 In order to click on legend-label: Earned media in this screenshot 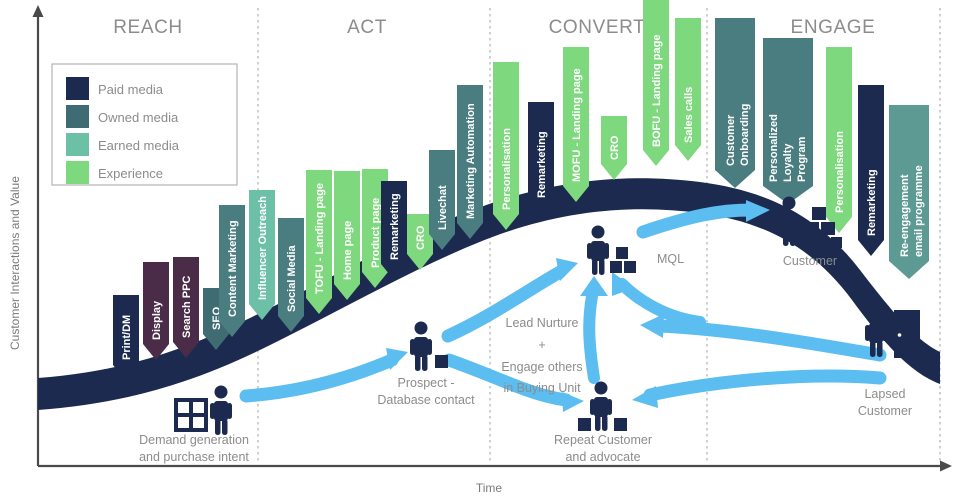, I will do `click(139, 145)`.